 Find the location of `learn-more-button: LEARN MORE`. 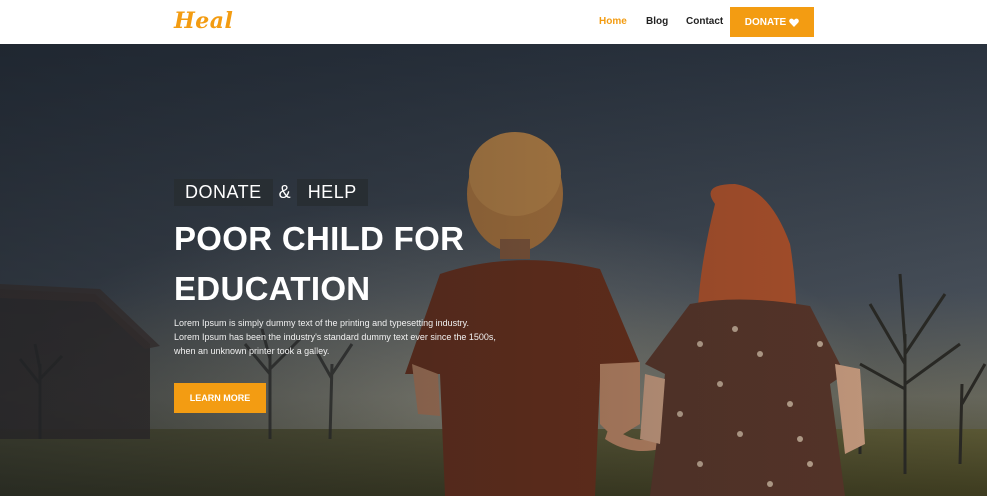

learn-more-button: LEARN MORE is located at coordinates (220, 398).